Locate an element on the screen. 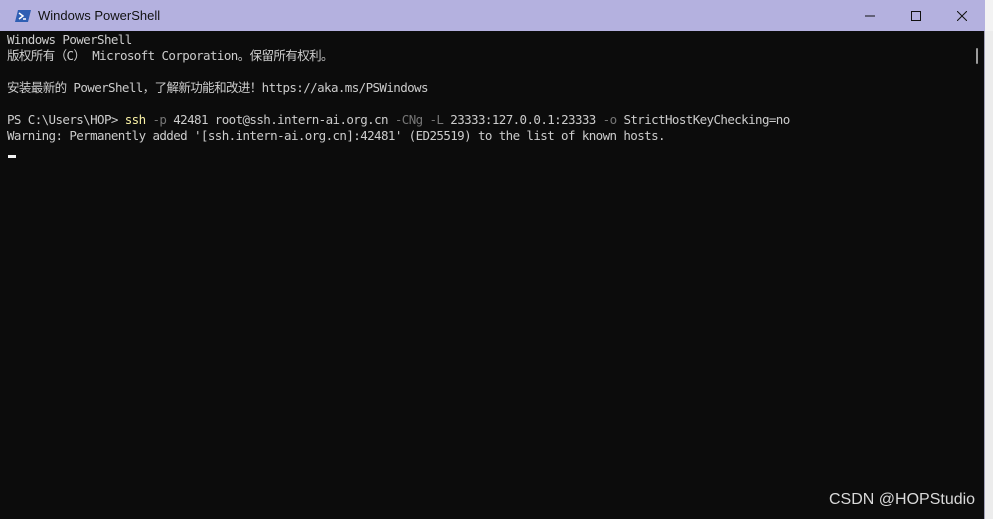 Image resolution: width=993 pixels, height=519 pixels. prompt-prefix: PS C:\Users\HOP> is located at coordinates (66, 119).